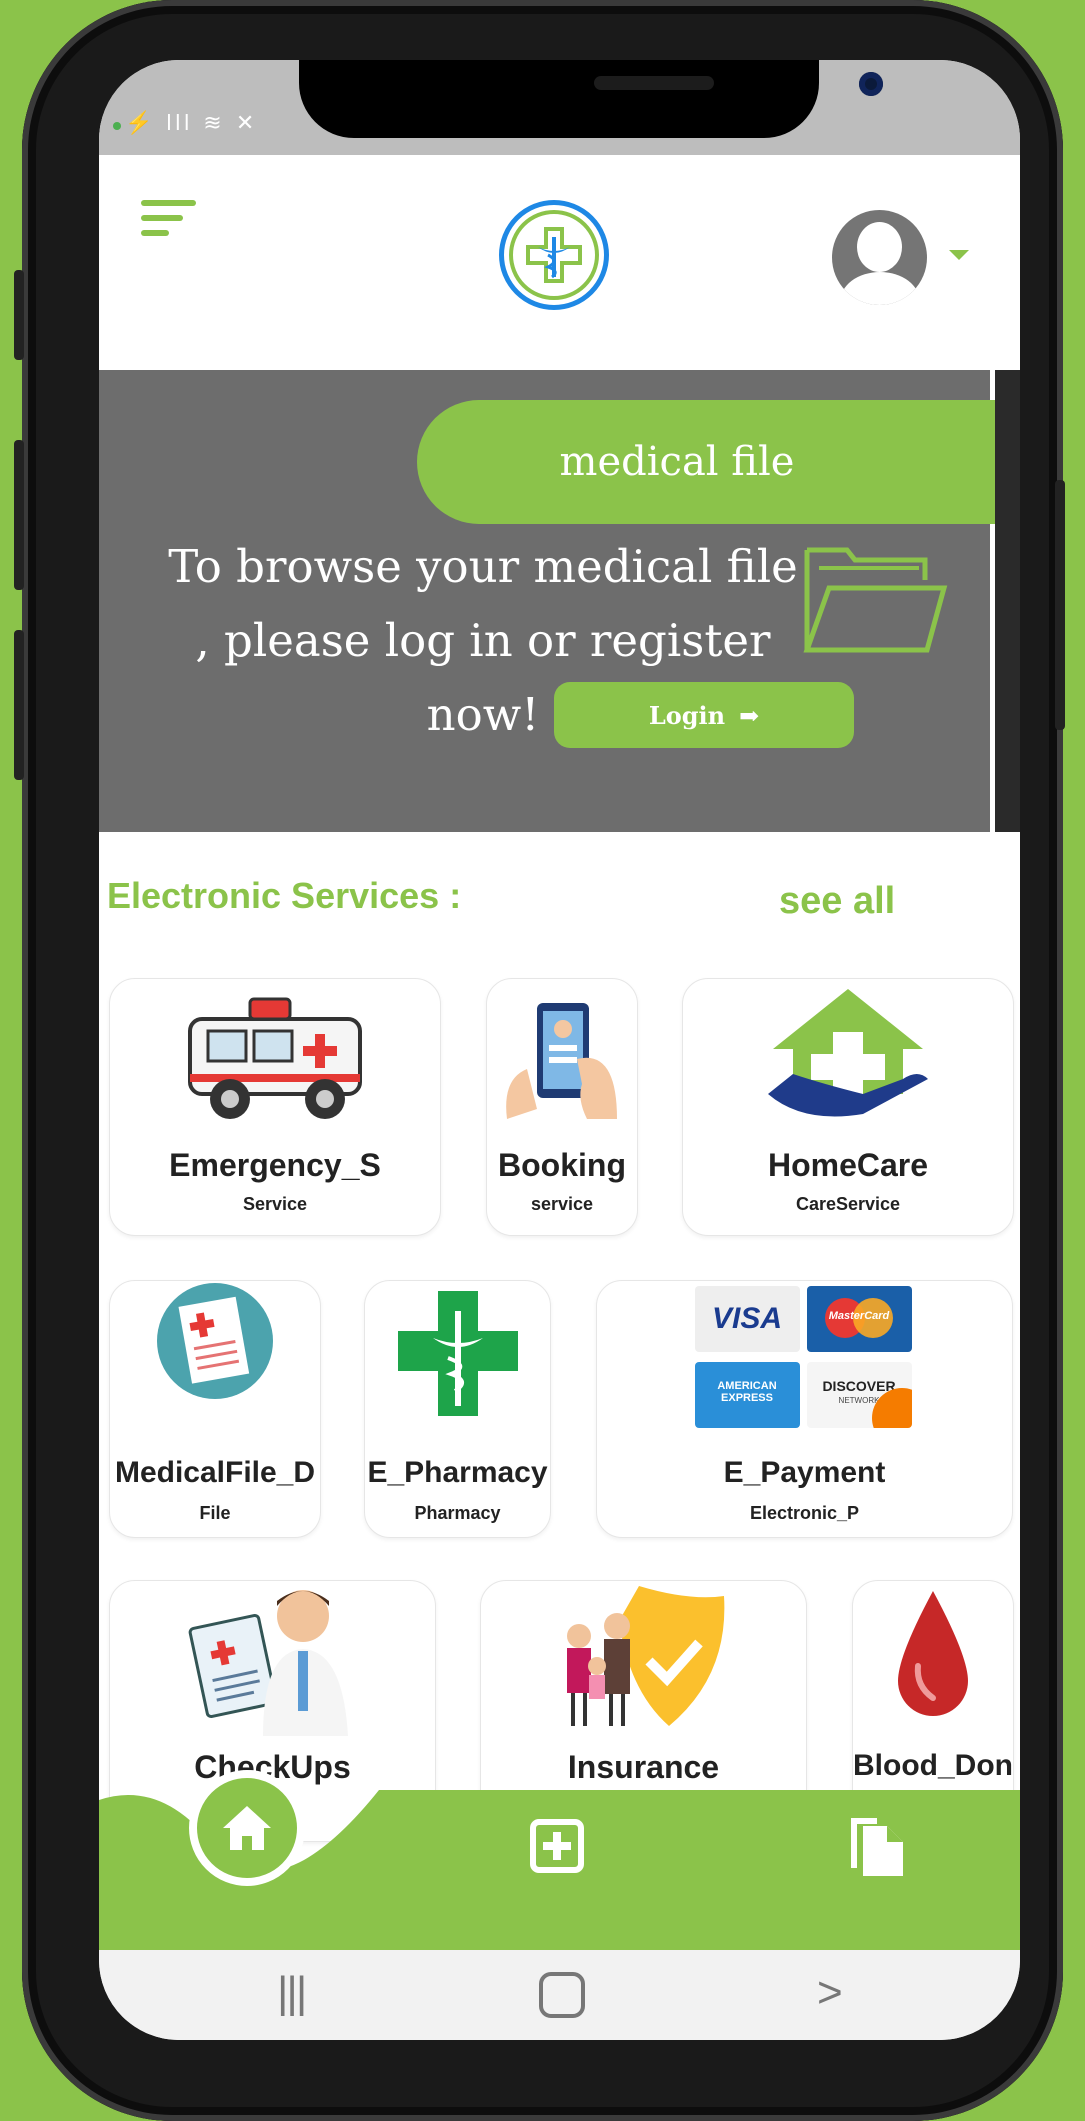 This screenshot has height=2121, width=1085. Describe the element at coordinates (933, 1765) in the screenshot. I see `service-title: Blood_Don` at that location.